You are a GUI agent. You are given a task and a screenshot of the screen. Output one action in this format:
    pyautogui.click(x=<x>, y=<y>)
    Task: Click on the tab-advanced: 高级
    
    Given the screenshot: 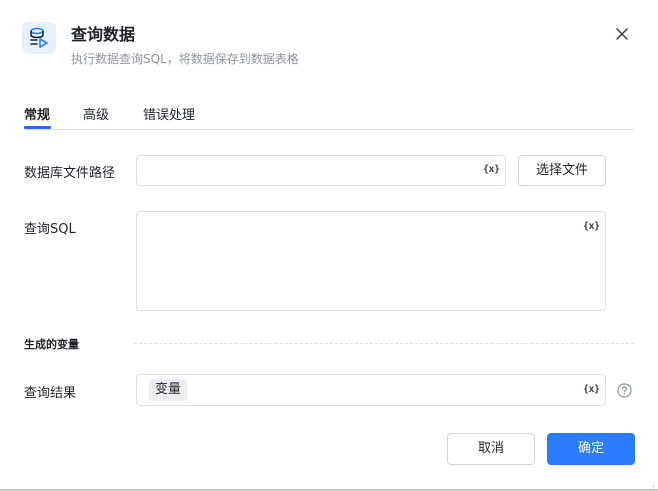 What is the action you would take?
    pyautogui.click(x=96, y=116)
    